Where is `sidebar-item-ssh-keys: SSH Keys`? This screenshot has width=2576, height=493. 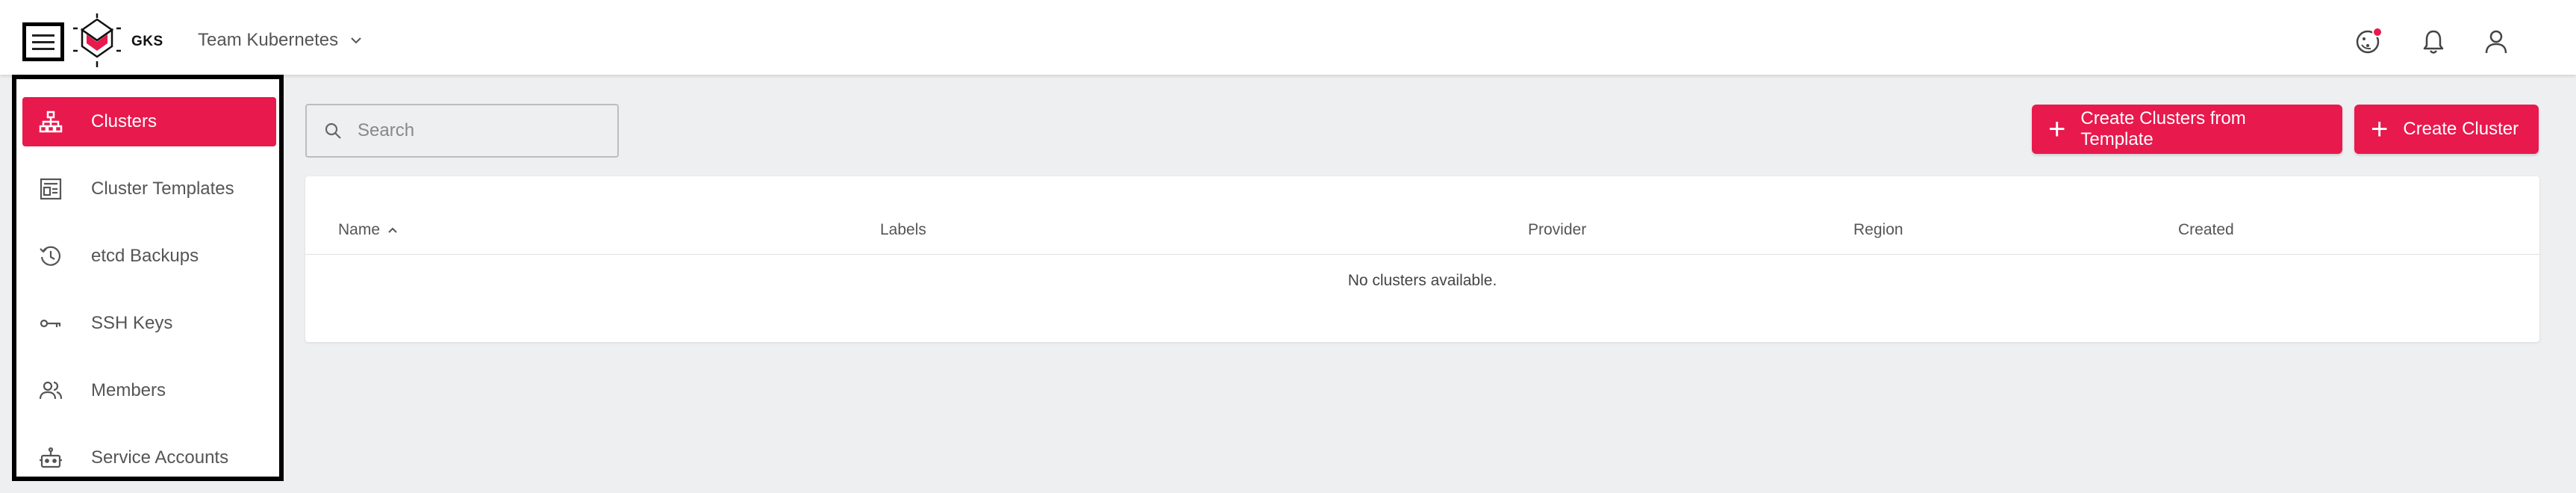
sidebar-item-ssh-keys: SSH Keys is located at coordinates (149, 323).